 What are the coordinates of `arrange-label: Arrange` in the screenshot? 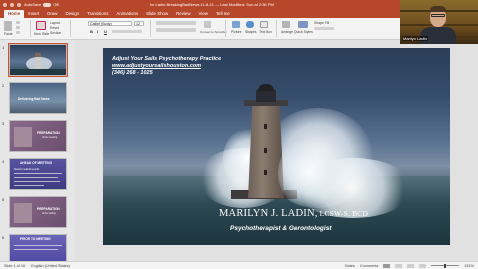 It's located at (287, 32).